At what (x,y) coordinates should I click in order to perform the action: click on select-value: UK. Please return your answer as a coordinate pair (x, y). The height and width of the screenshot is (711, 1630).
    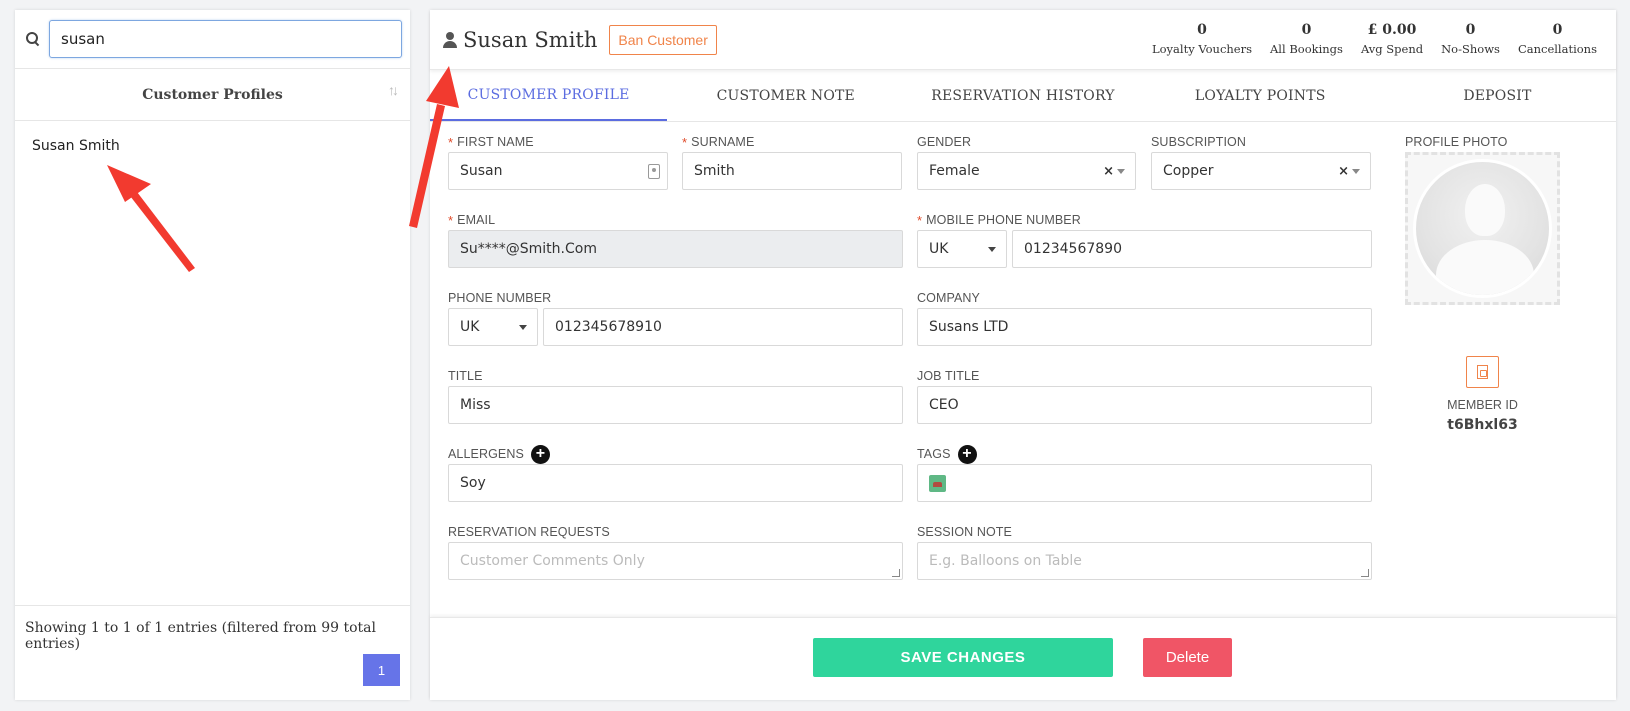
    Looking at the image, I should click on (470, 327).